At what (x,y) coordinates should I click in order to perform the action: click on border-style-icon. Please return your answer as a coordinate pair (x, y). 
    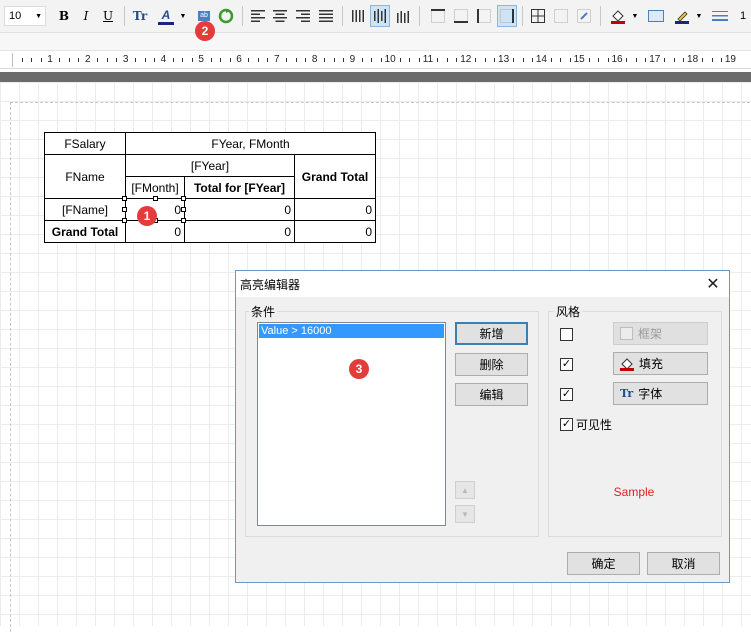
    Looking at the image, I should click on (584, 16).